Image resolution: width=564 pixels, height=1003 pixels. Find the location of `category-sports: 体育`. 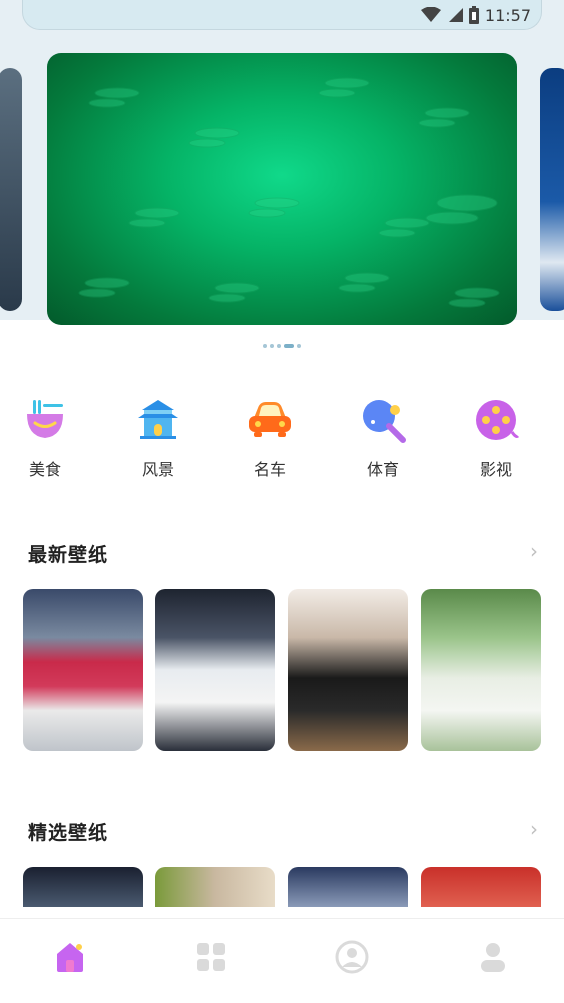

category-sports: 体育 is located at coordinates (383, 438).